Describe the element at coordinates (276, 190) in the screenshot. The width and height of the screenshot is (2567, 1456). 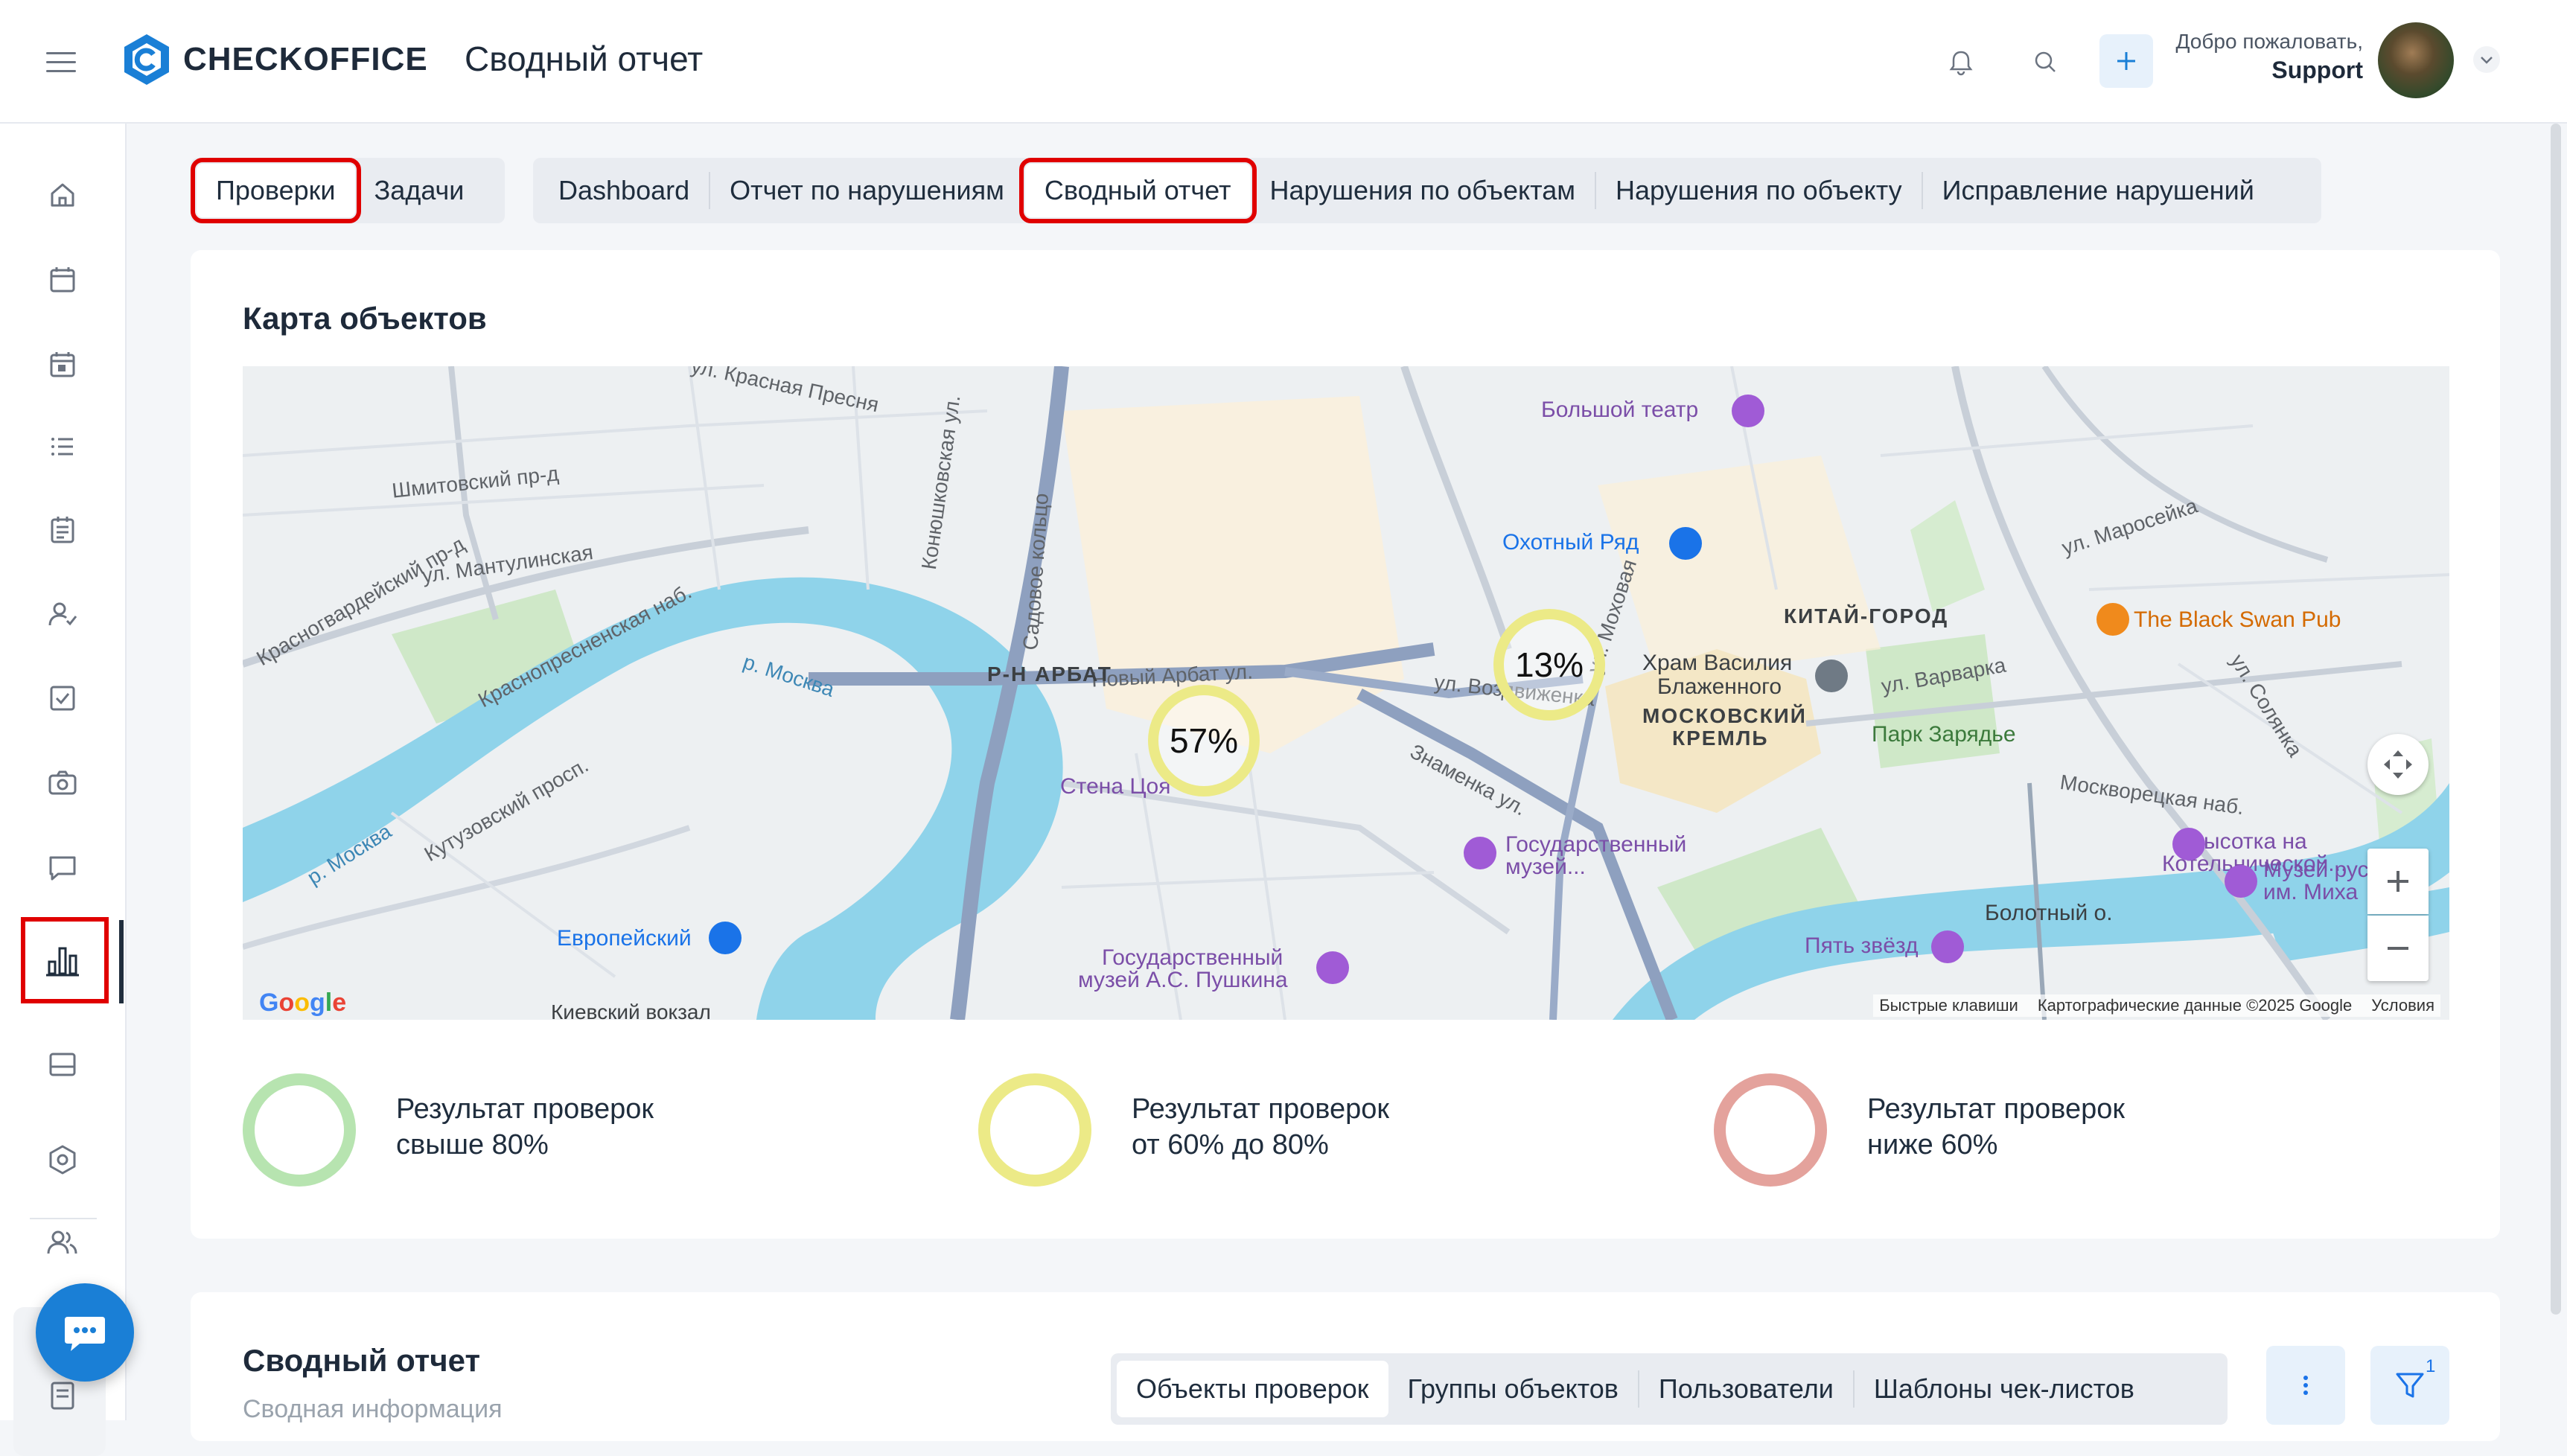
I see `tab-inspections: Проверки` at that location.